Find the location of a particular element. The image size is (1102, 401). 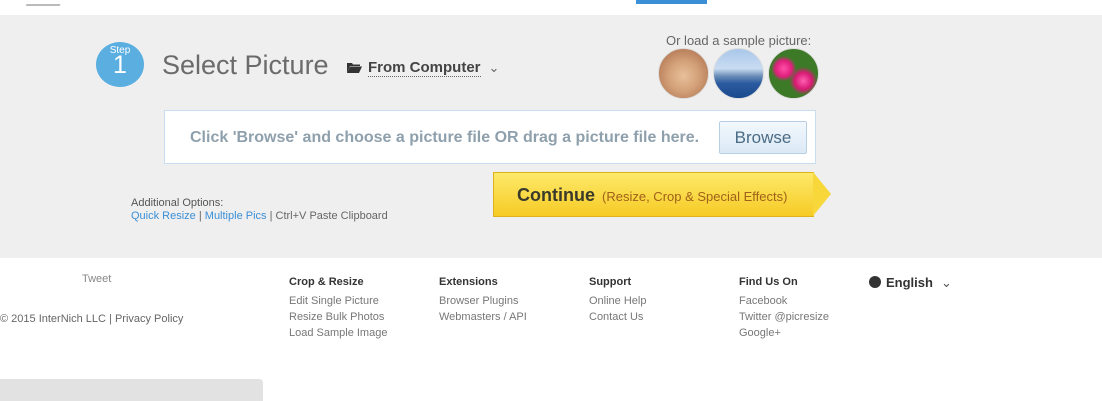

puppy-sample-thumbnail is located at coordinates (683, 73).